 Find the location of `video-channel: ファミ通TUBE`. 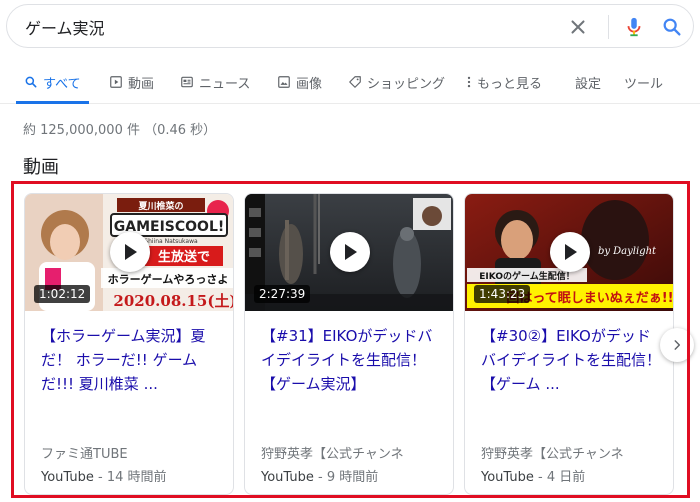

video-channel: ファミ通TUBE is located at coordinates (84, 454).